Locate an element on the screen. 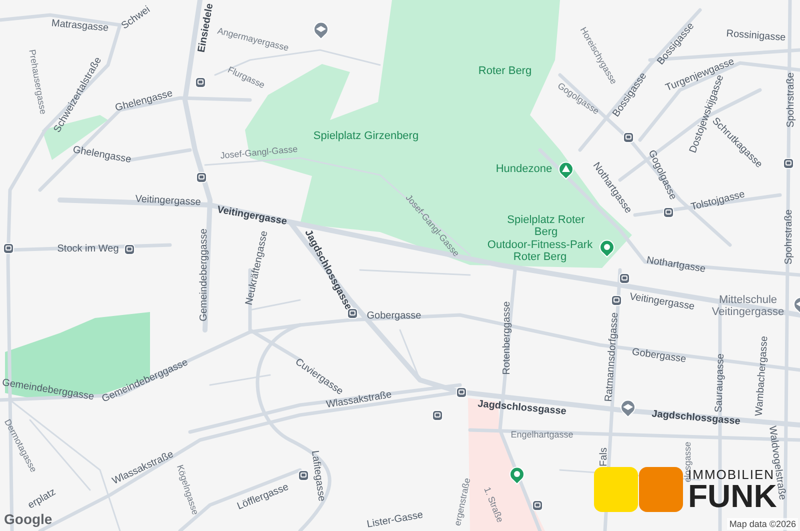 Image resolution: width=800 pixels, height=531 pixels. street-label: 1. Straße is located at coordinates (493, 505).